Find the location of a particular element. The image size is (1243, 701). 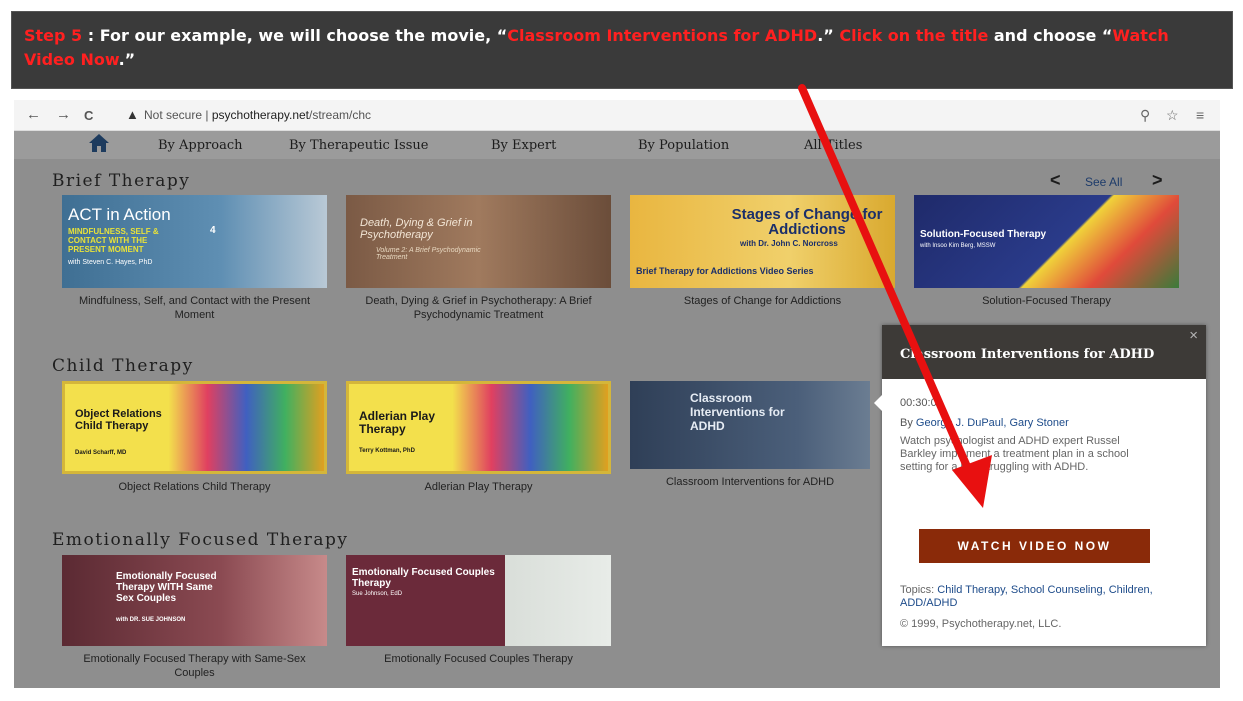

close-icon: × is located at coordinates (1193, 335).